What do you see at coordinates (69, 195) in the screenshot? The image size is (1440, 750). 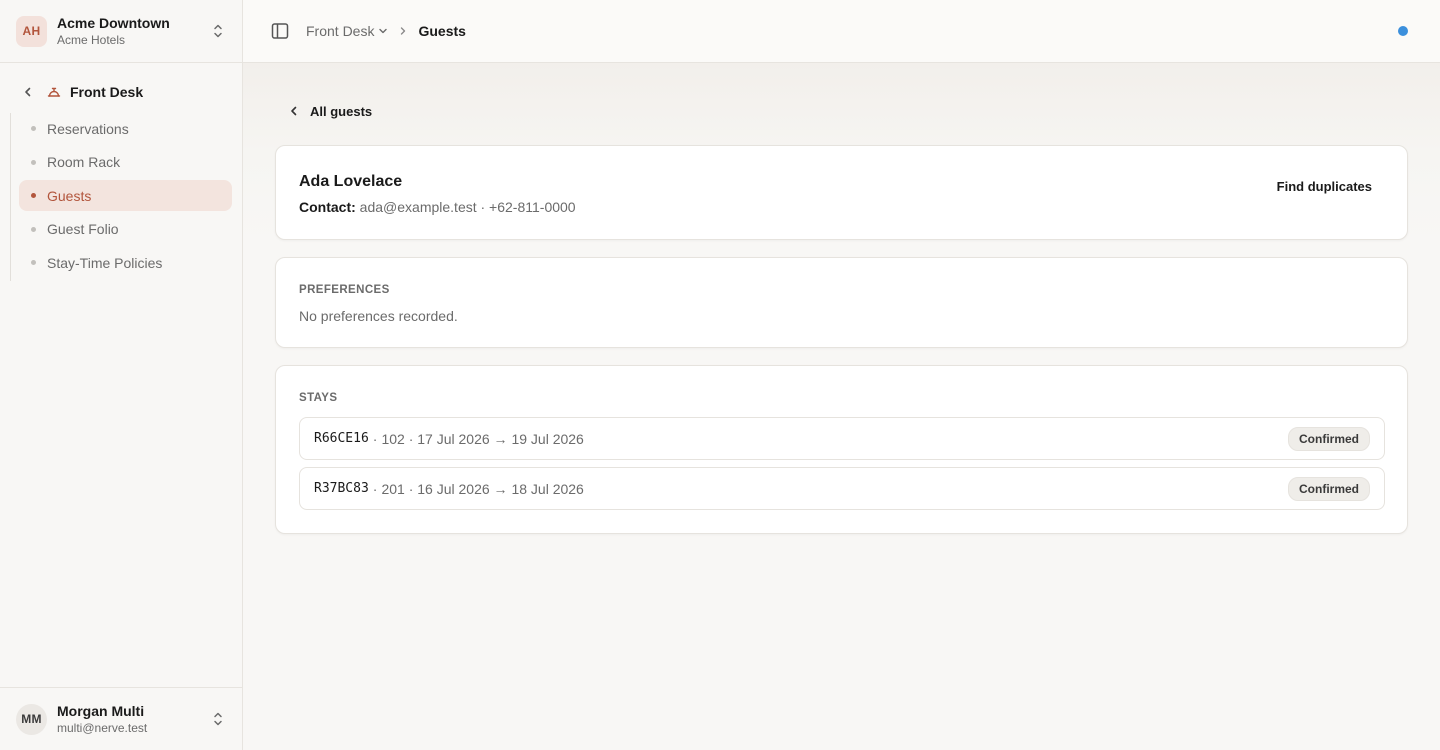 I see `sidebar-item-label: Guests` at bounding box center [69, 195].